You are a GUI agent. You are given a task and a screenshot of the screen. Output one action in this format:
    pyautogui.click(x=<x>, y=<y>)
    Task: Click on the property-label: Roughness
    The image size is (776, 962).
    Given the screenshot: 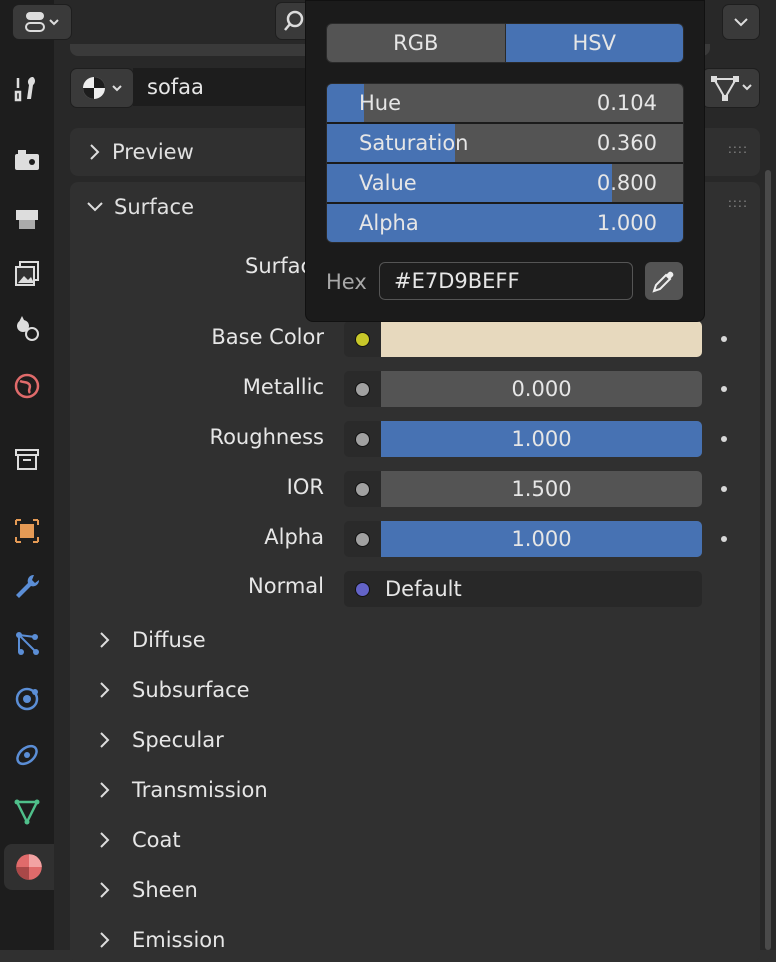 What is the action you would take?
    pyautogui.click(x=266, y=437)
    